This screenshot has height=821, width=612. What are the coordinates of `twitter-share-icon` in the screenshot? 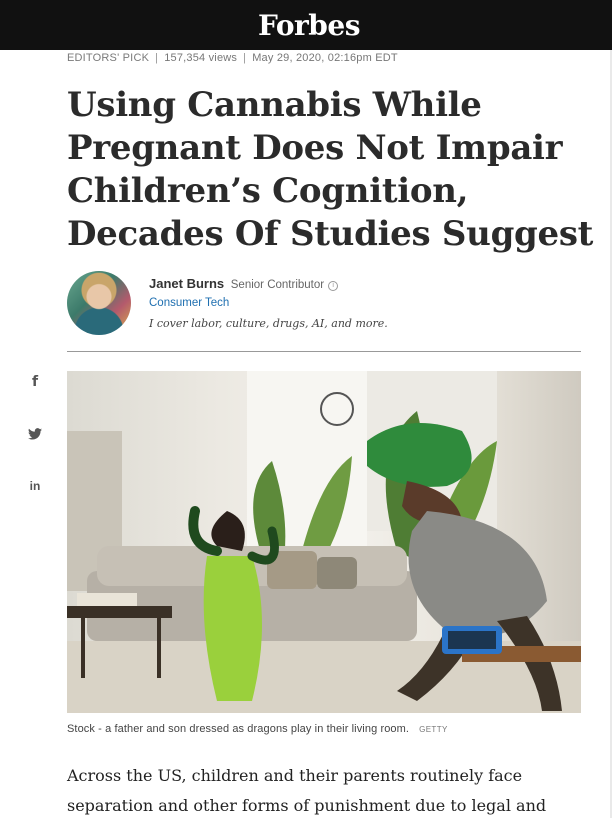 It's located at (35, 435).